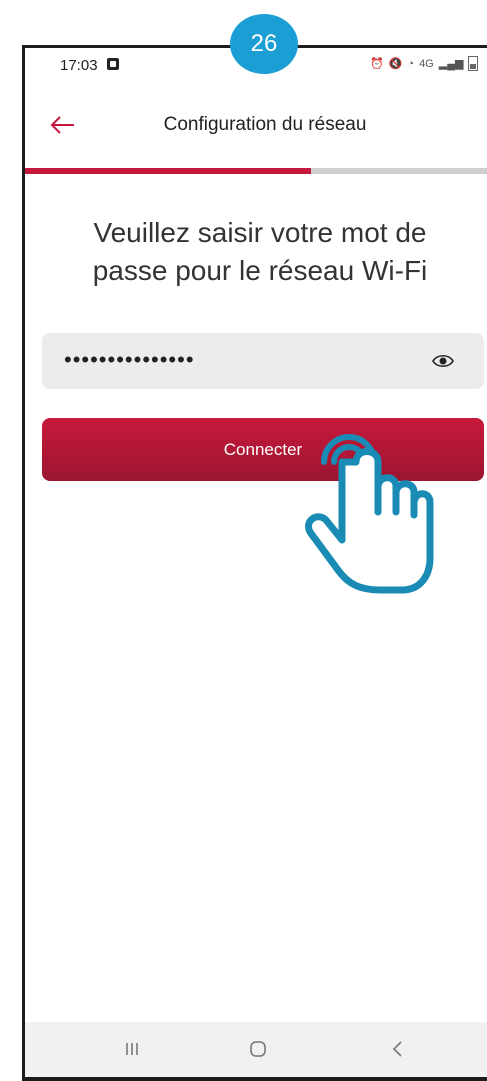 The width and height of the screenshot is (487, 1081). I want to click on show-password-toggle, so click(443, 361).